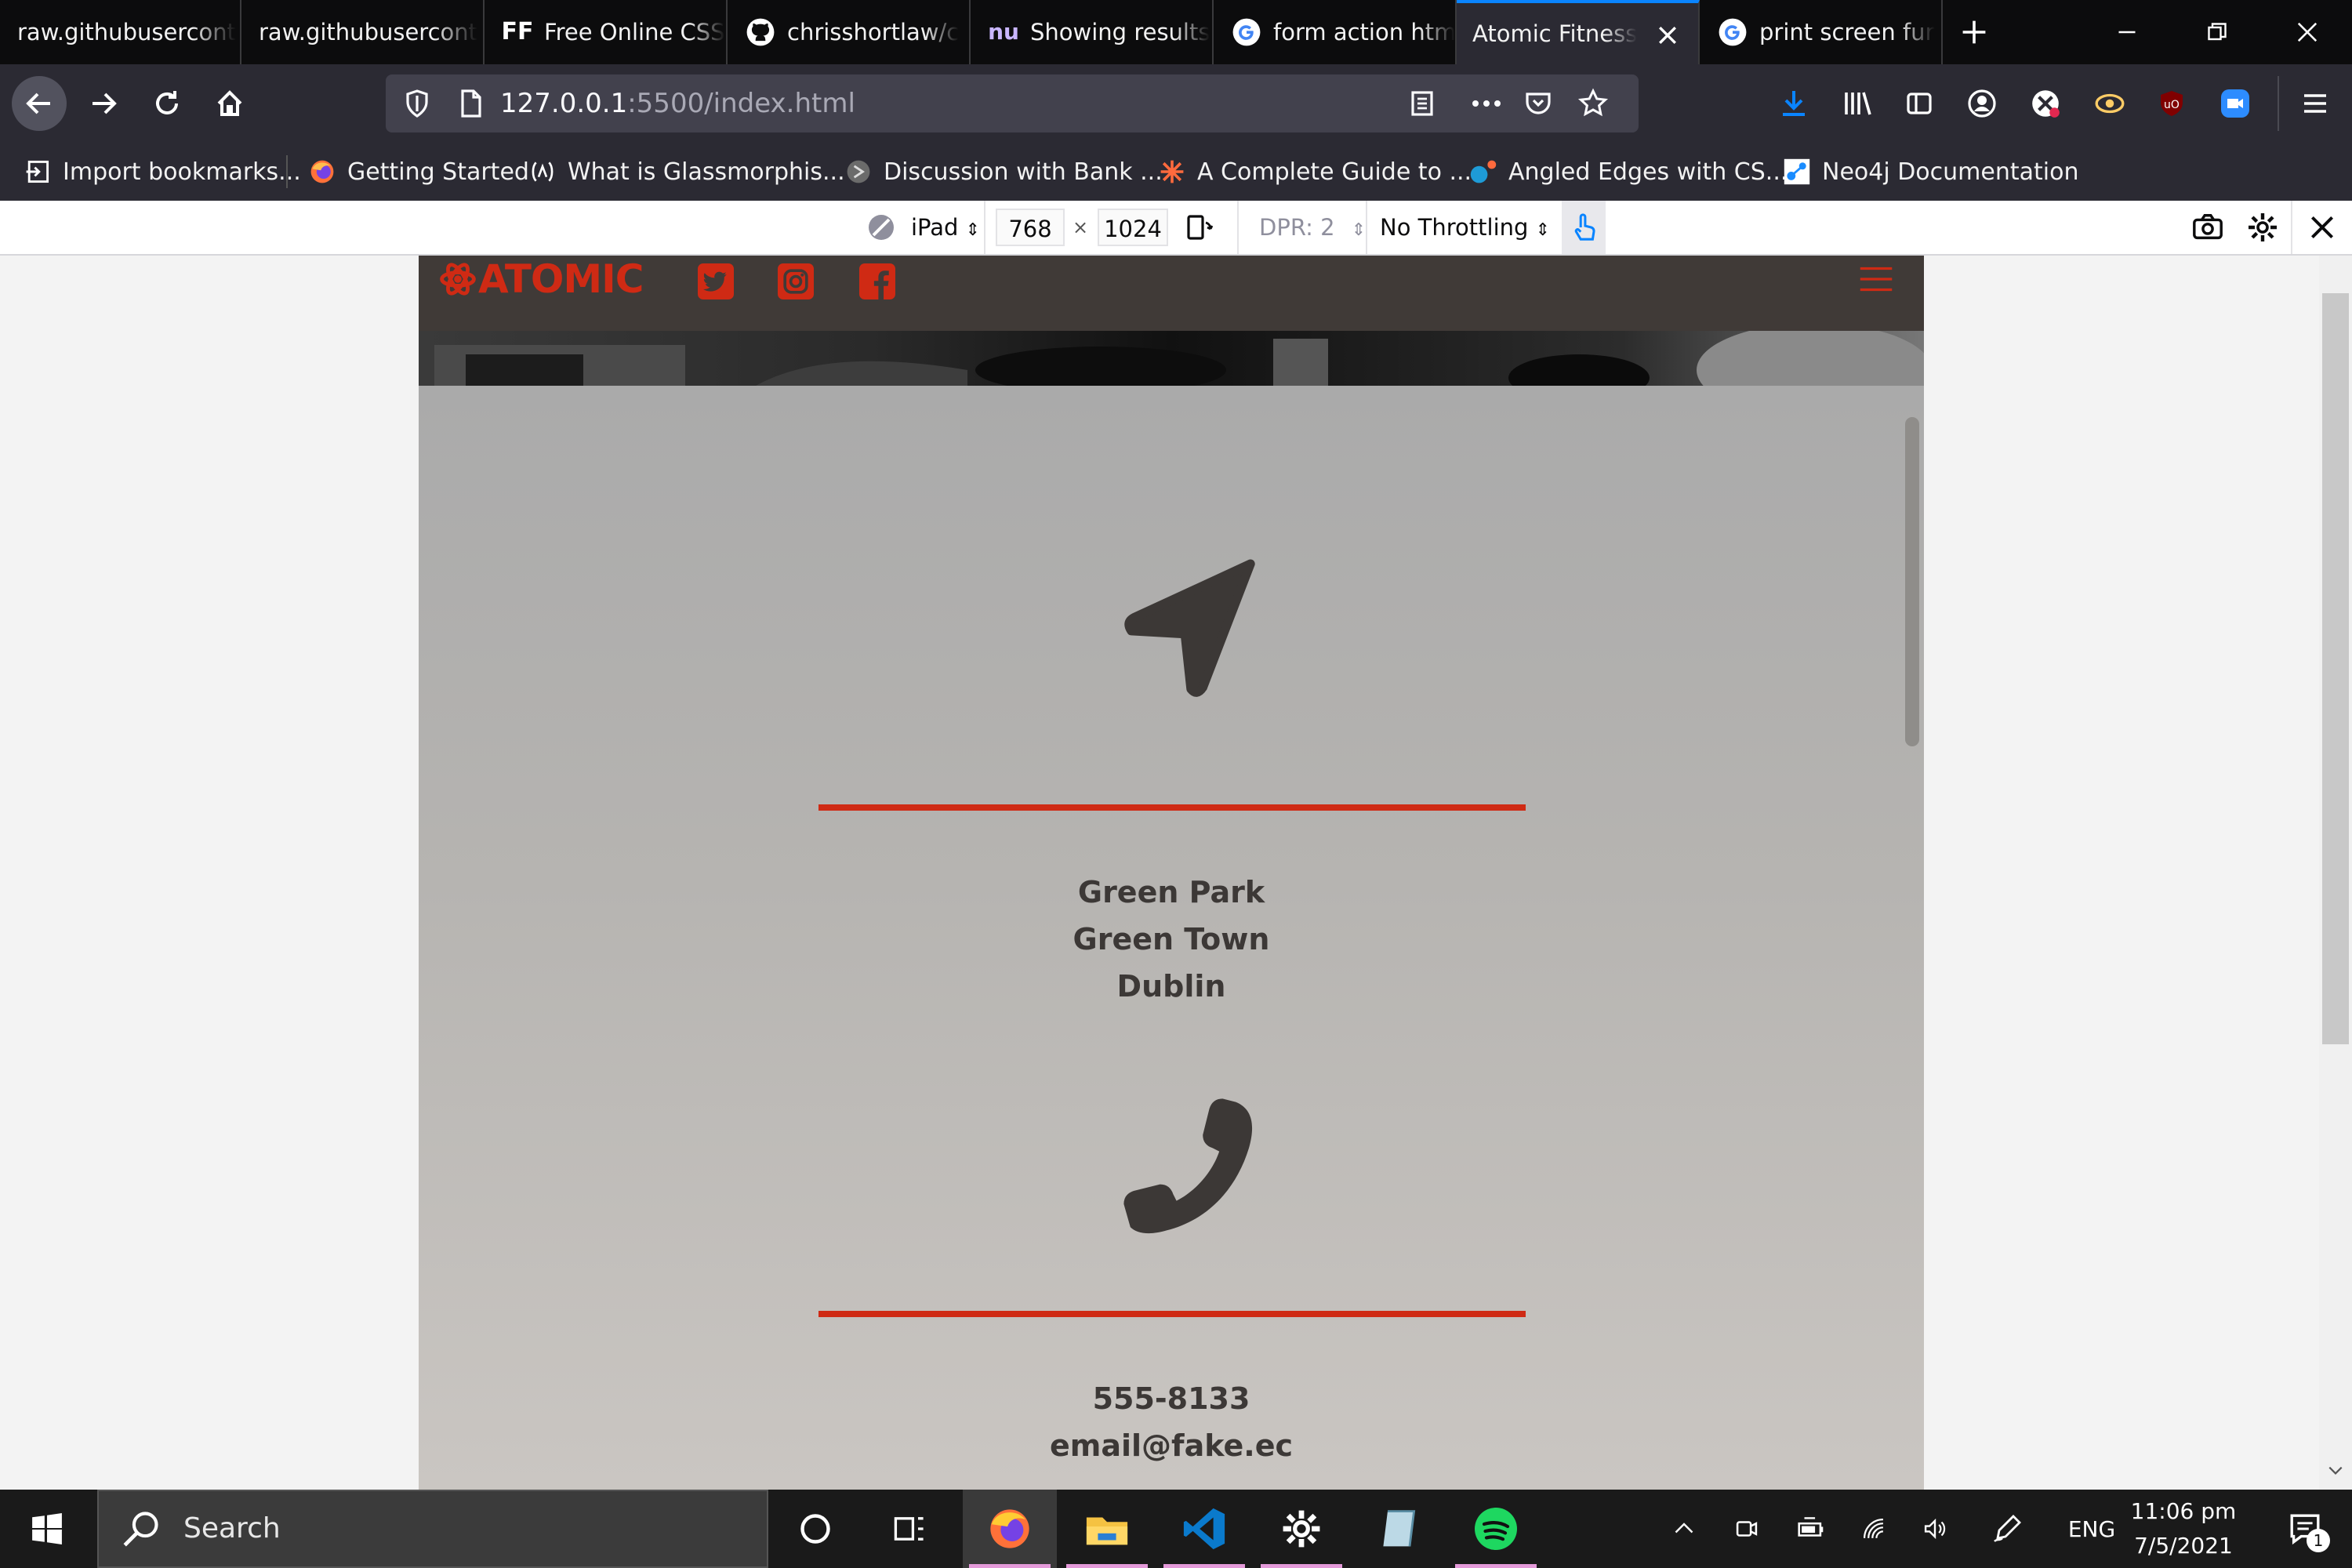  What do you see at coordinates (2305, 1529) in the screenshot?
I see `action-center-icon: 1` at bounding box center [2305, 1529].